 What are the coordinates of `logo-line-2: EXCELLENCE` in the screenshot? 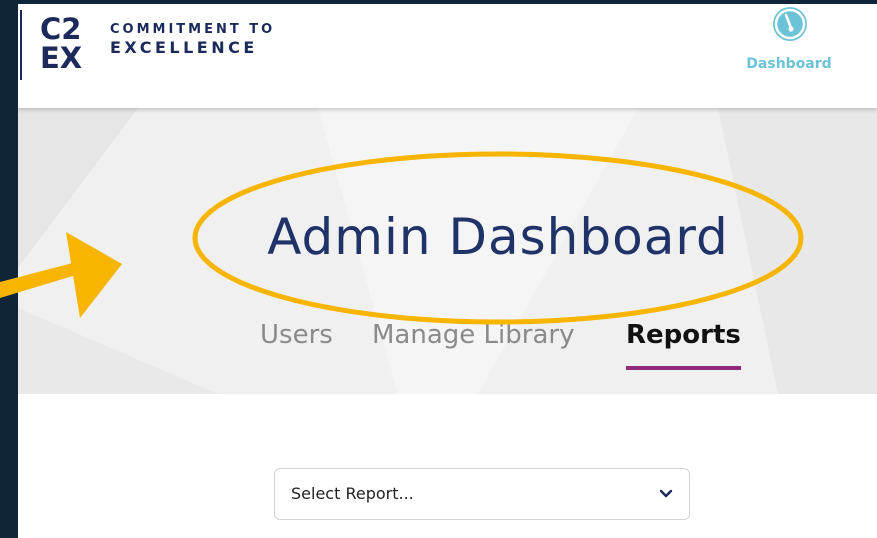 It's located at (184, 47).